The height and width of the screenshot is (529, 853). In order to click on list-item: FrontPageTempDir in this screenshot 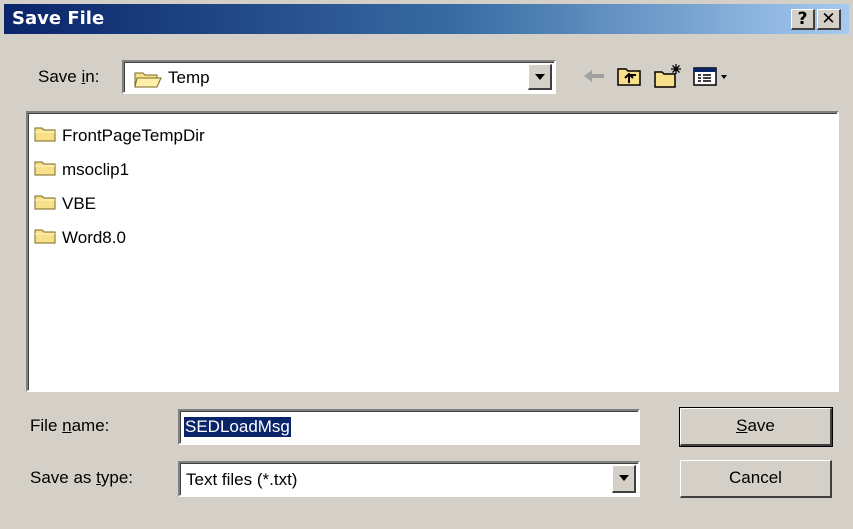, I will do `click(119, 136)`.